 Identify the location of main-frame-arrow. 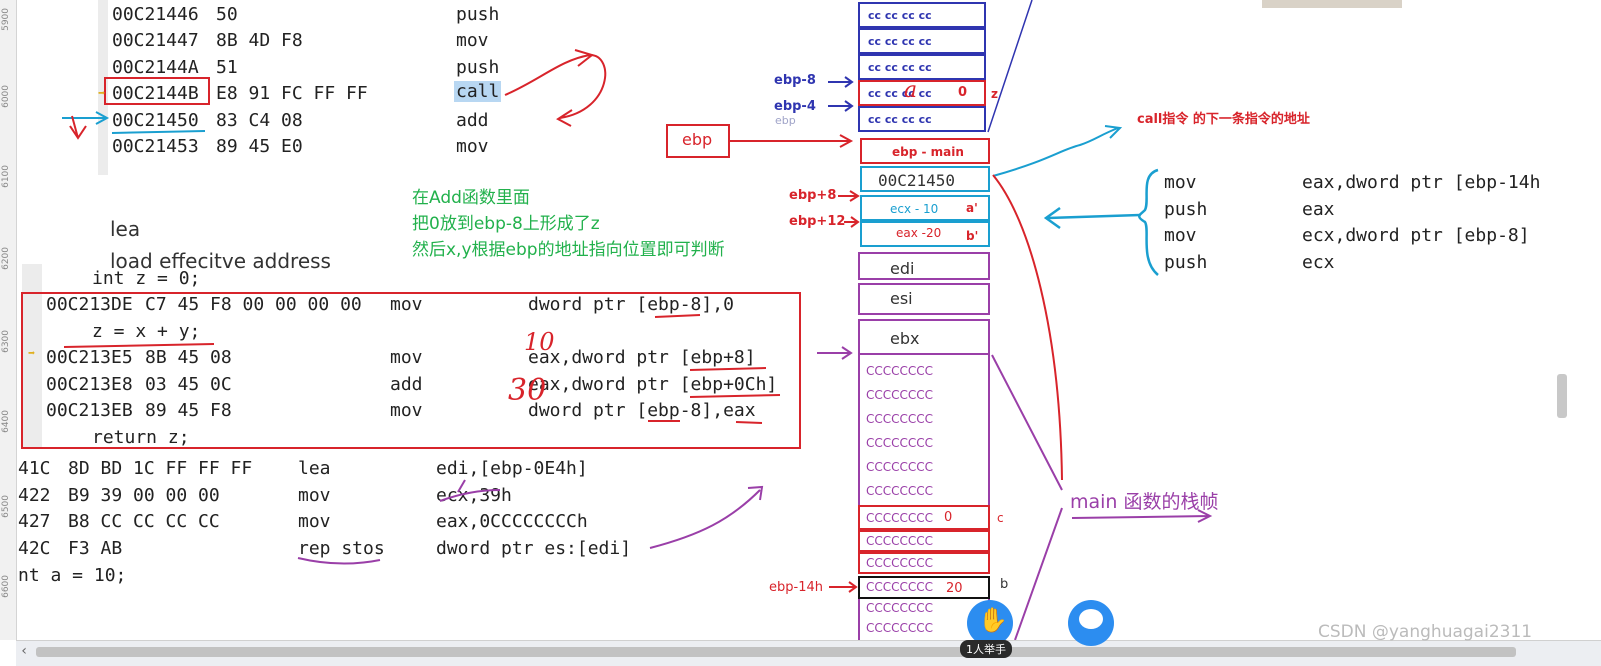
(1142, 516).